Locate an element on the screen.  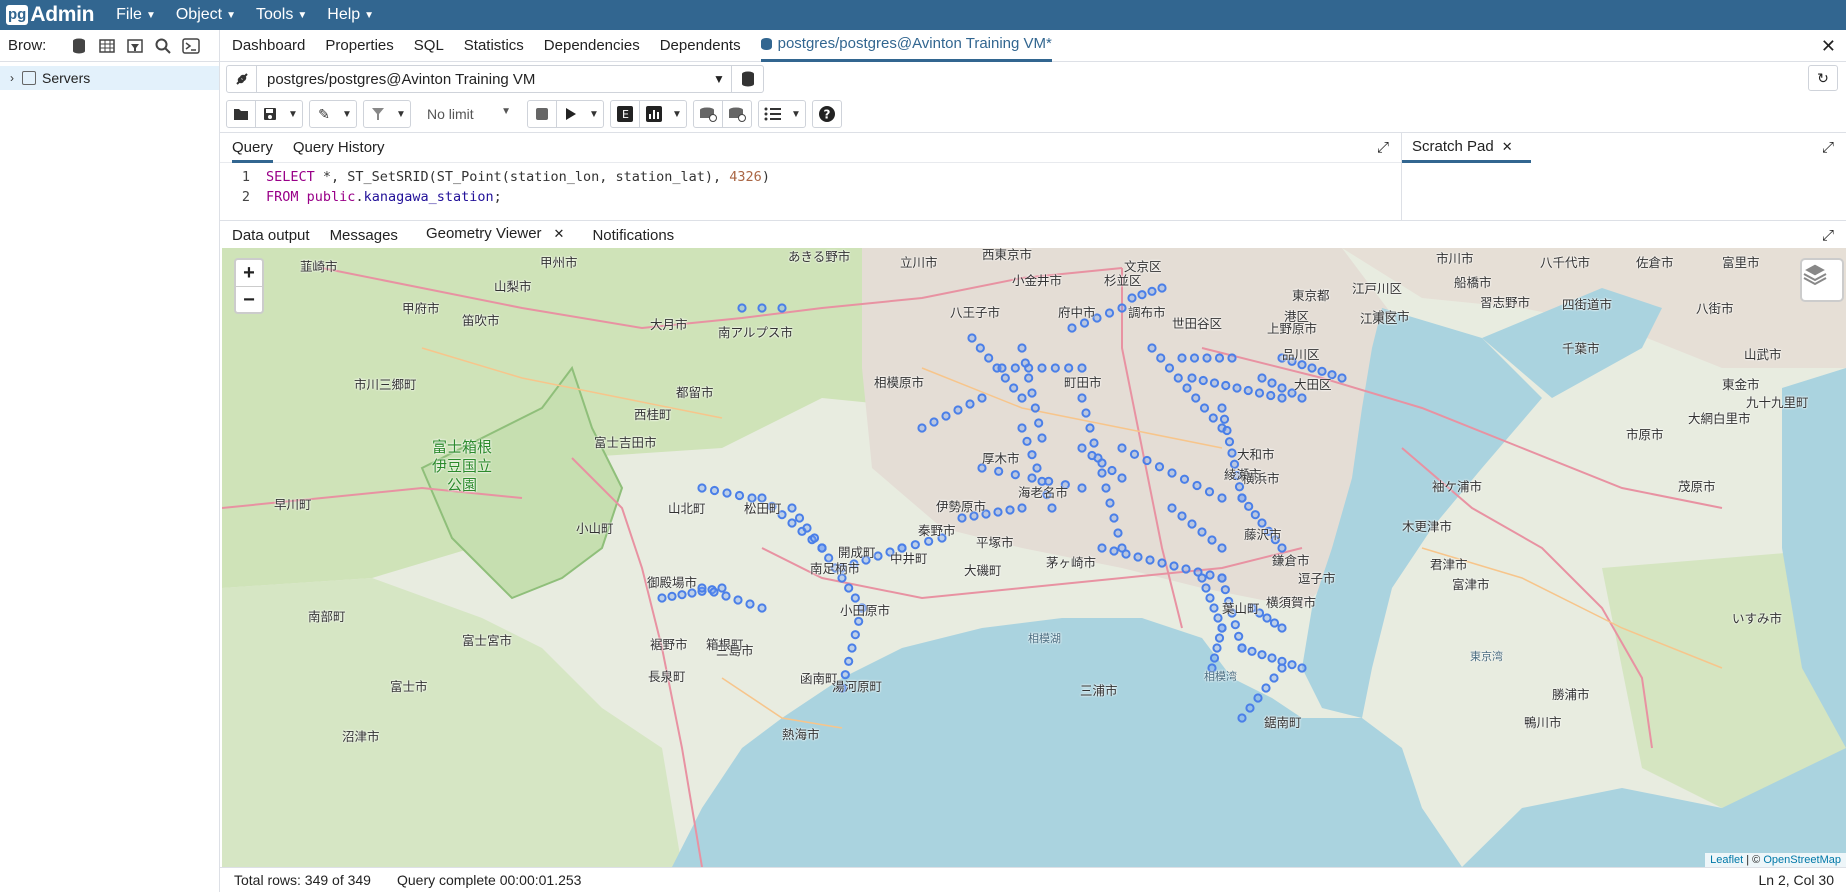
tab-query-history: Query History is located at coordinates (339, 148).